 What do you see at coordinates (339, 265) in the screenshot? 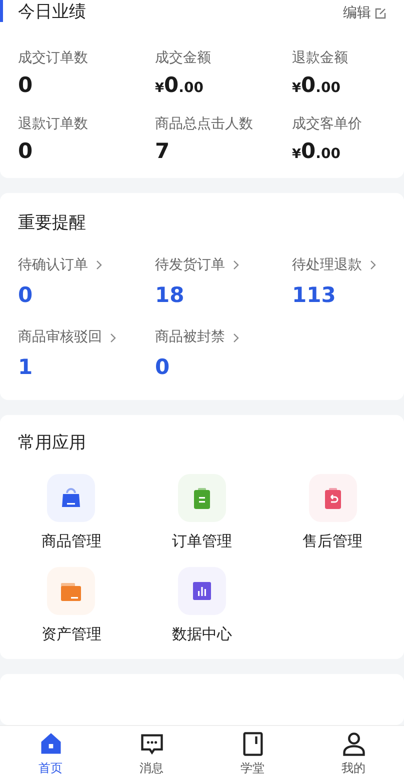
I see `reminder-link: 待处理退款` at bounding box center [339, 265].